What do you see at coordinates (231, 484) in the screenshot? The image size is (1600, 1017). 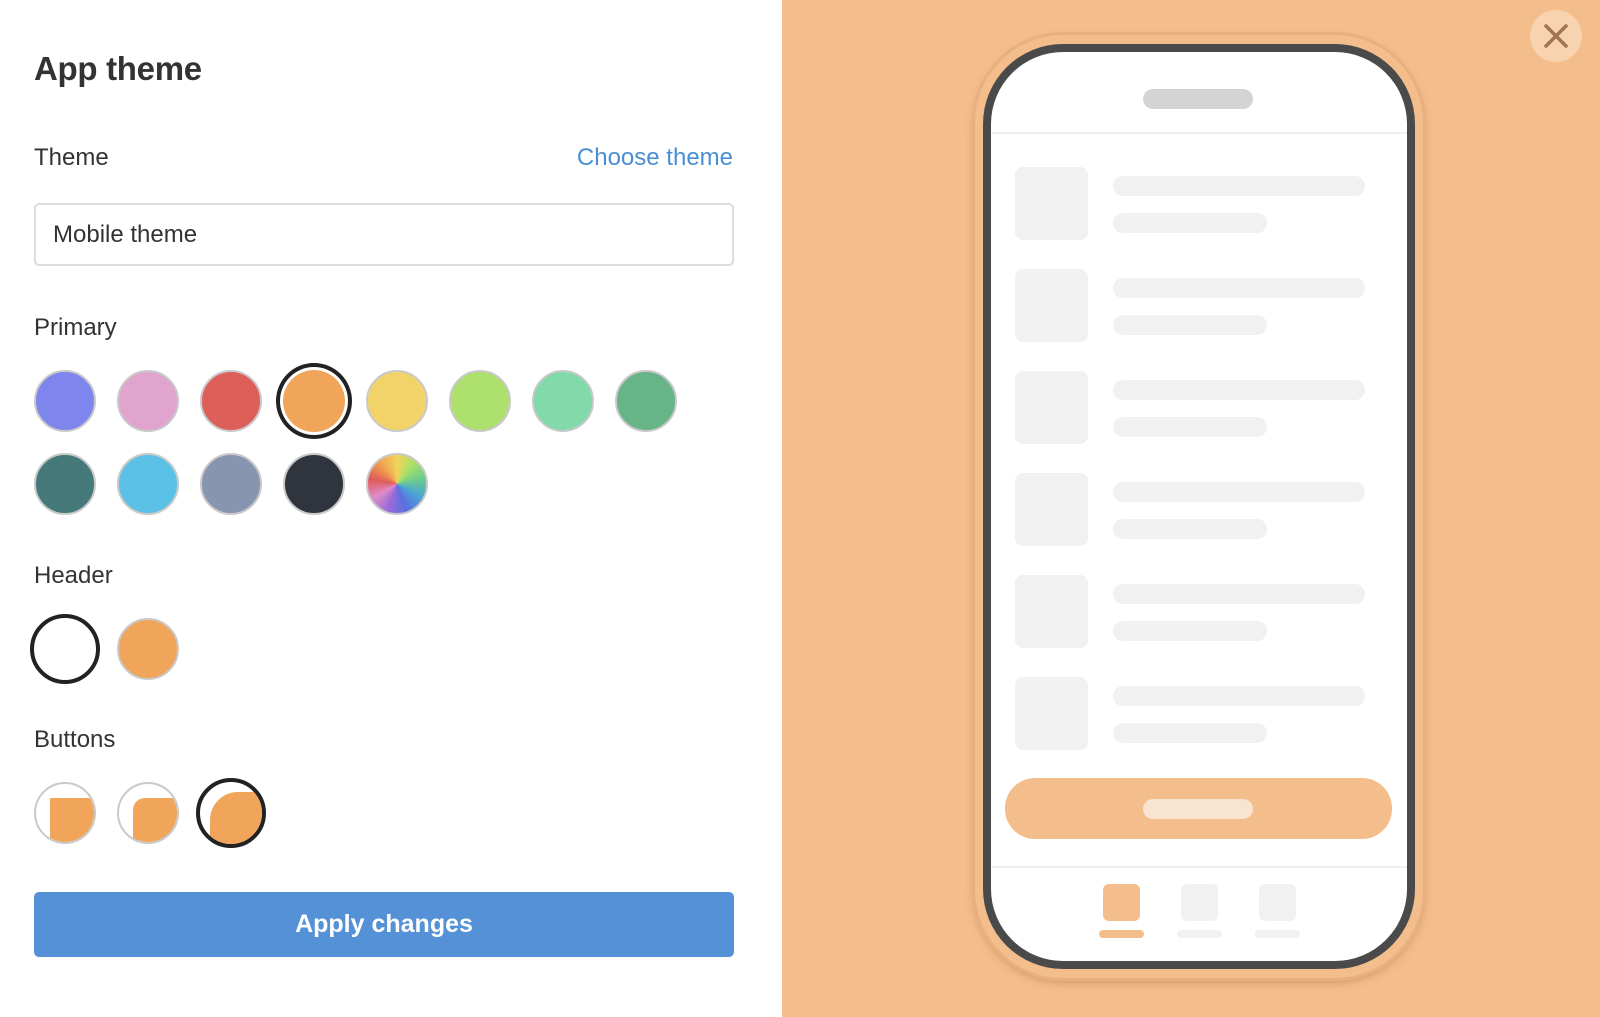 I see `primary-swatch-slate` at bounding box center [231, 484].